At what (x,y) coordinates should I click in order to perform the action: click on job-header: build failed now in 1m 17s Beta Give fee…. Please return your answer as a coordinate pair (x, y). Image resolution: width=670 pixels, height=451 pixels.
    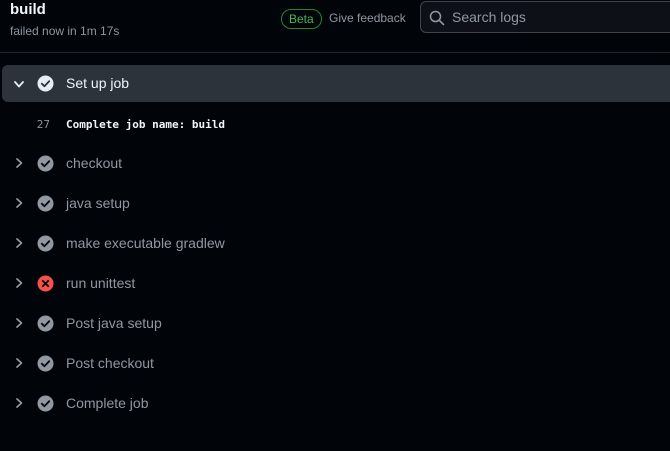
    Looking at the image, I should click on (335, 26).